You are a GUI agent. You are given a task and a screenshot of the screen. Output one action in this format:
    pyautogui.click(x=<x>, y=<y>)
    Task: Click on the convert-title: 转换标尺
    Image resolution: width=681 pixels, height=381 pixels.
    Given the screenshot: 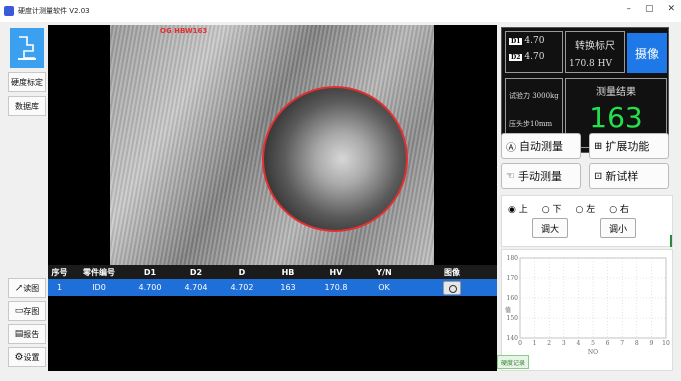 What is the action you would take?
    pyautogui.click(x=595, y=46)
    